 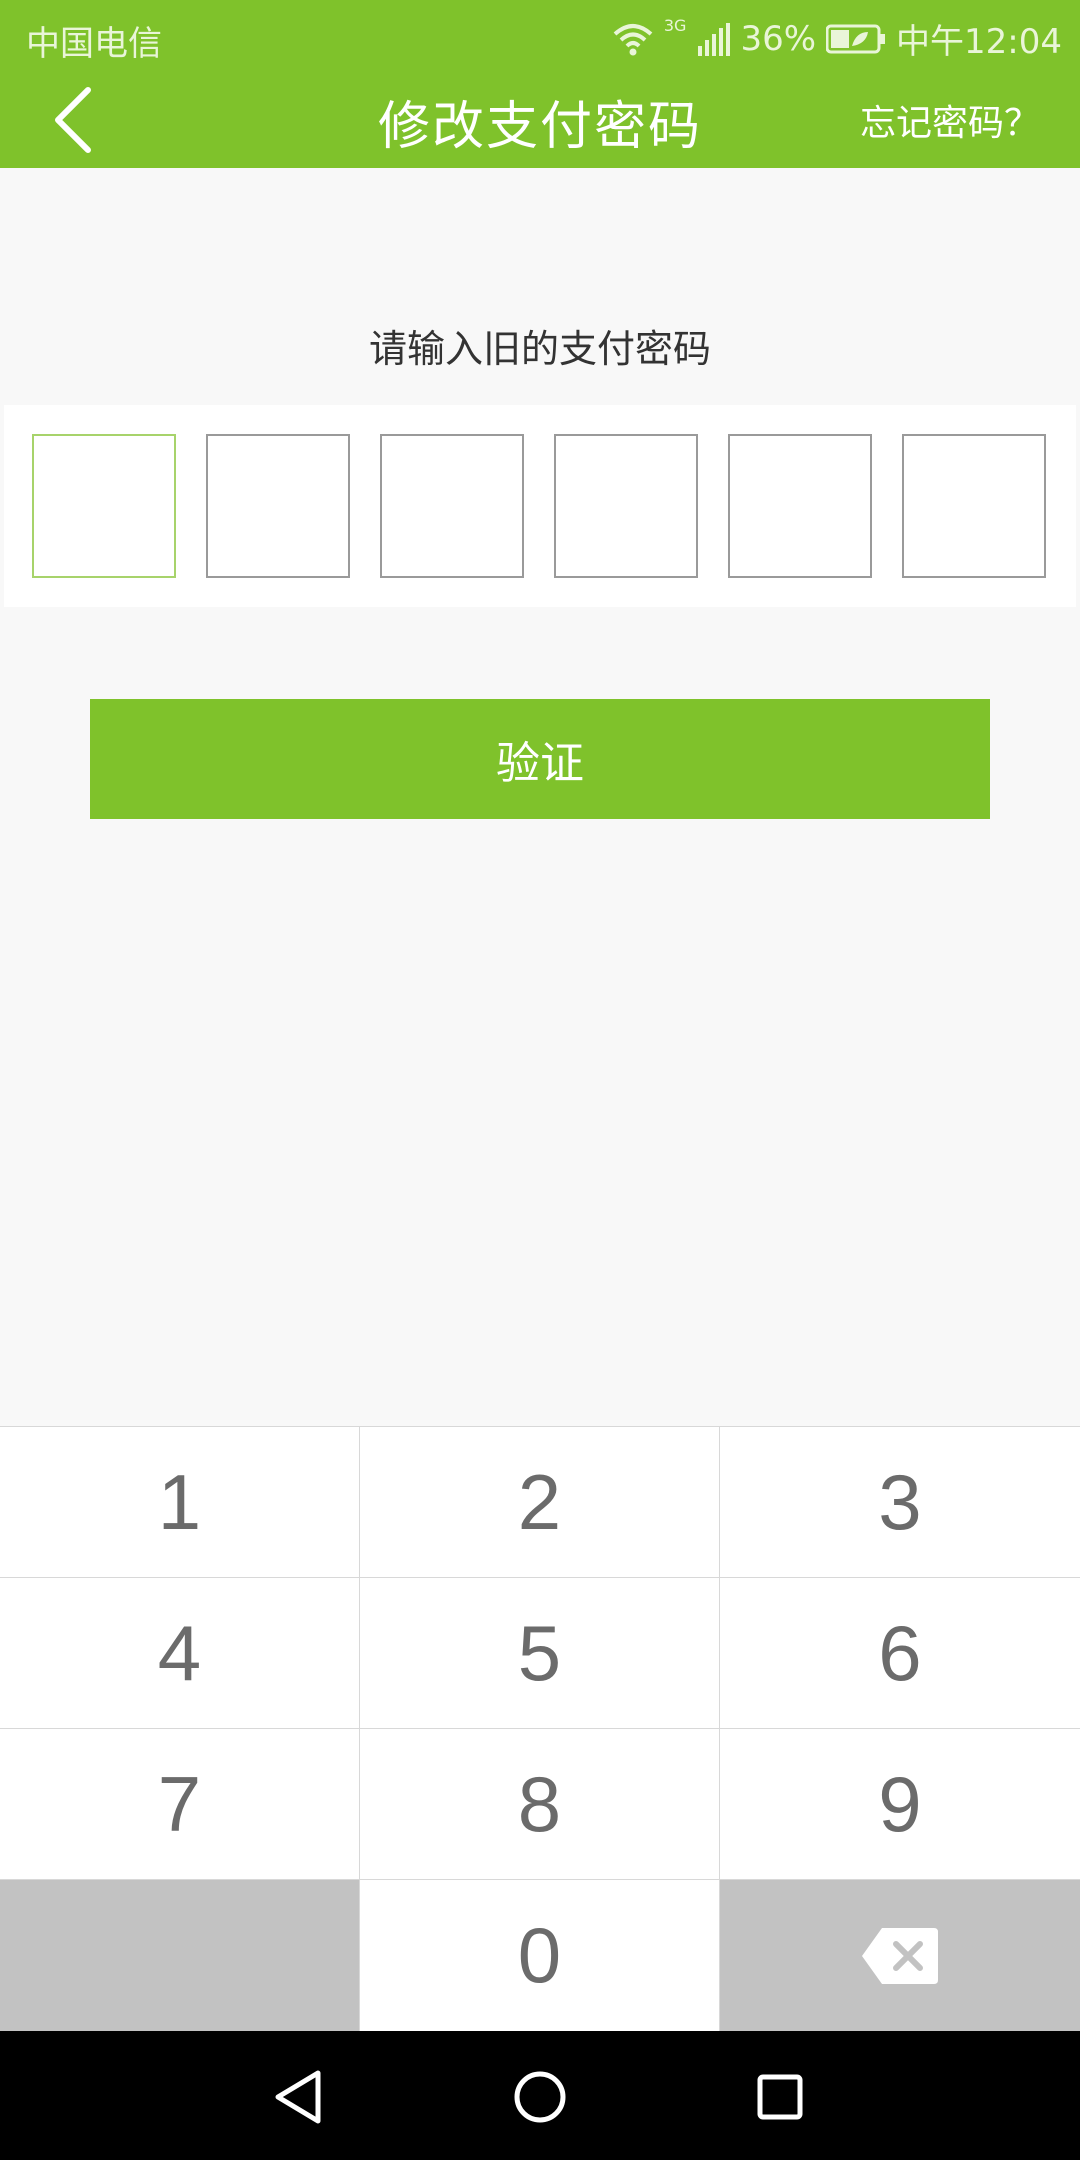 What do you see at coordinates (540, 506) in the screenshot?
I see `pin-input` at bounding box center [540, 506].